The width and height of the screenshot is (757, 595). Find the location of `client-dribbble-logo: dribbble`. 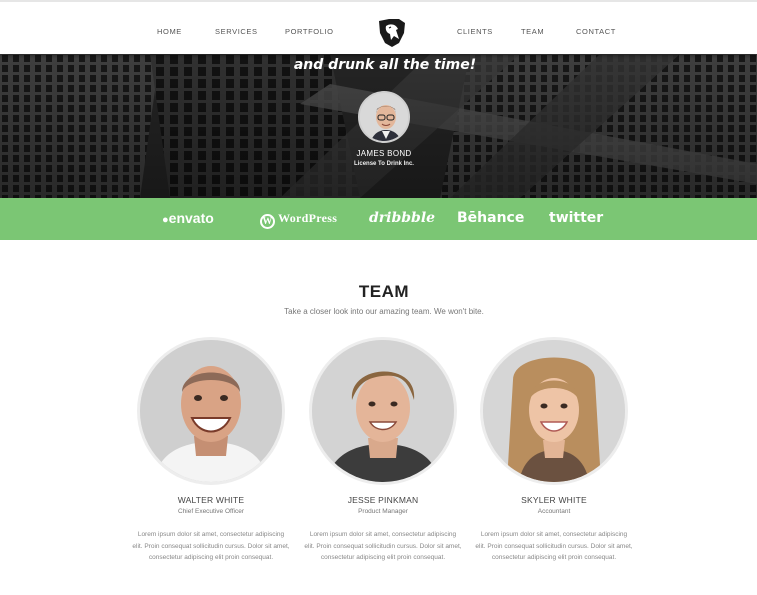

client-dribbble-logo: dribbble is located at coordinates (402, 218).